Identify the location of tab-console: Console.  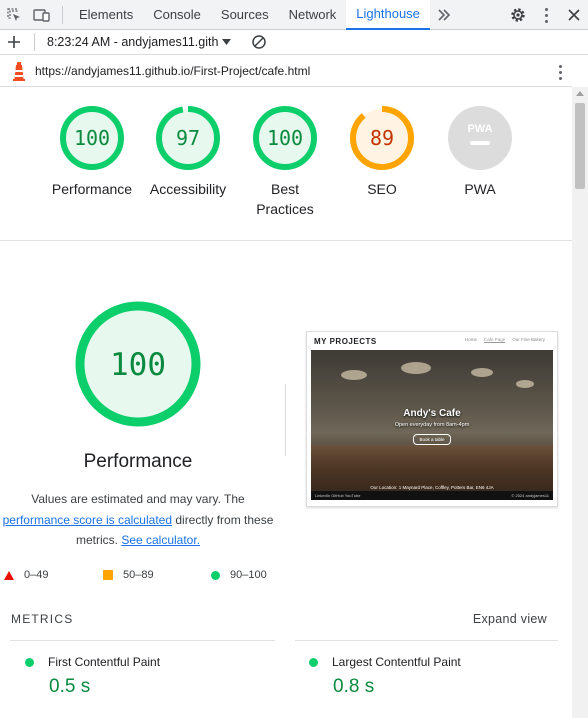
(177, 15).